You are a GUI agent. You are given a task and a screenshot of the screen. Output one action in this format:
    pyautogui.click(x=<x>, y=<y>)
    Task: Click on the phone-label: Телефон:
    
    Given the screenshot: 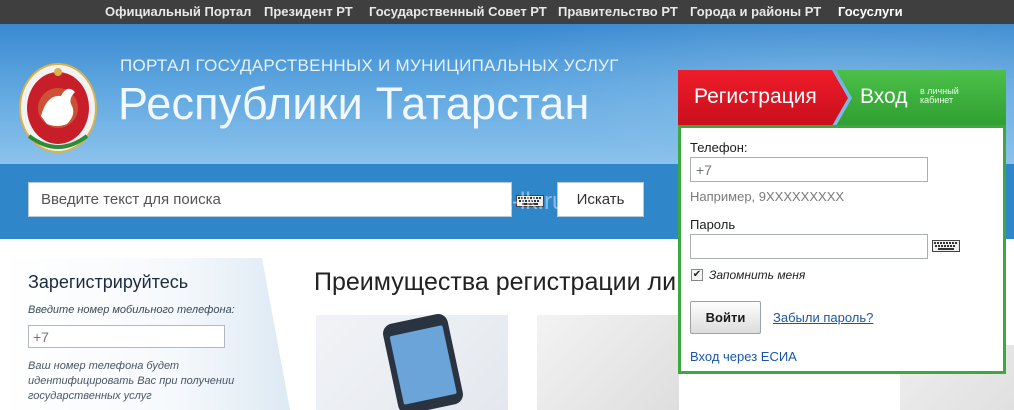 What is the action you would take?
    pyautogui.click(x=719, y=147)
    